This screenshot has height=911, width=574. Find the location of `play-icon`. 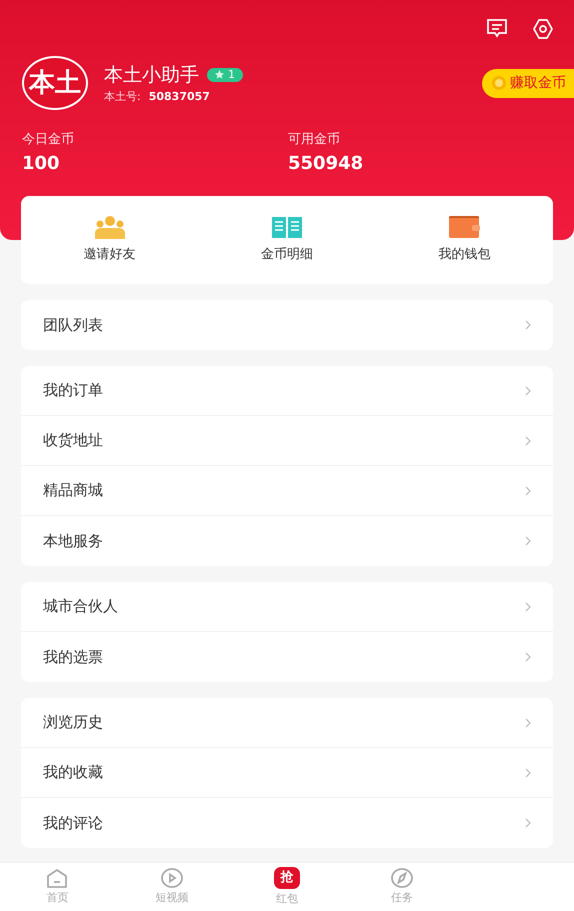

play-icon is located at coordinates (172, 878).